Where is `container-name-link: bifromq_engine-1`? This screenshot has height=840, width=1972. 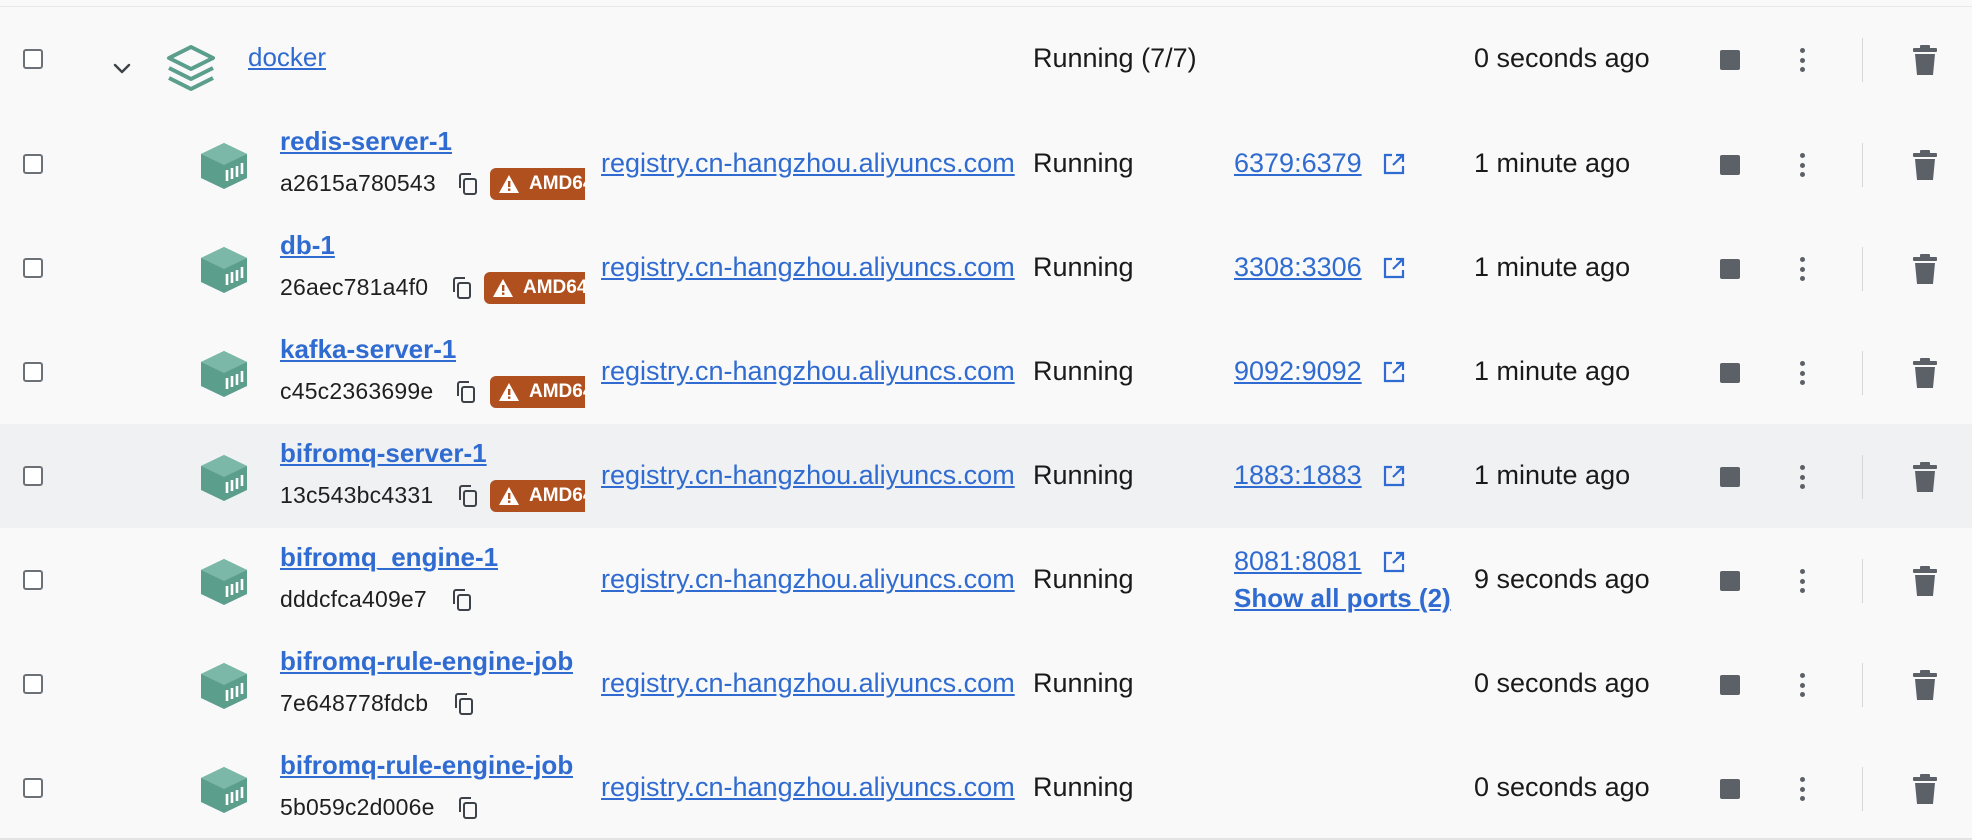 container-name-link: bifromq_engine-1 is located at coordinates (389, 557).